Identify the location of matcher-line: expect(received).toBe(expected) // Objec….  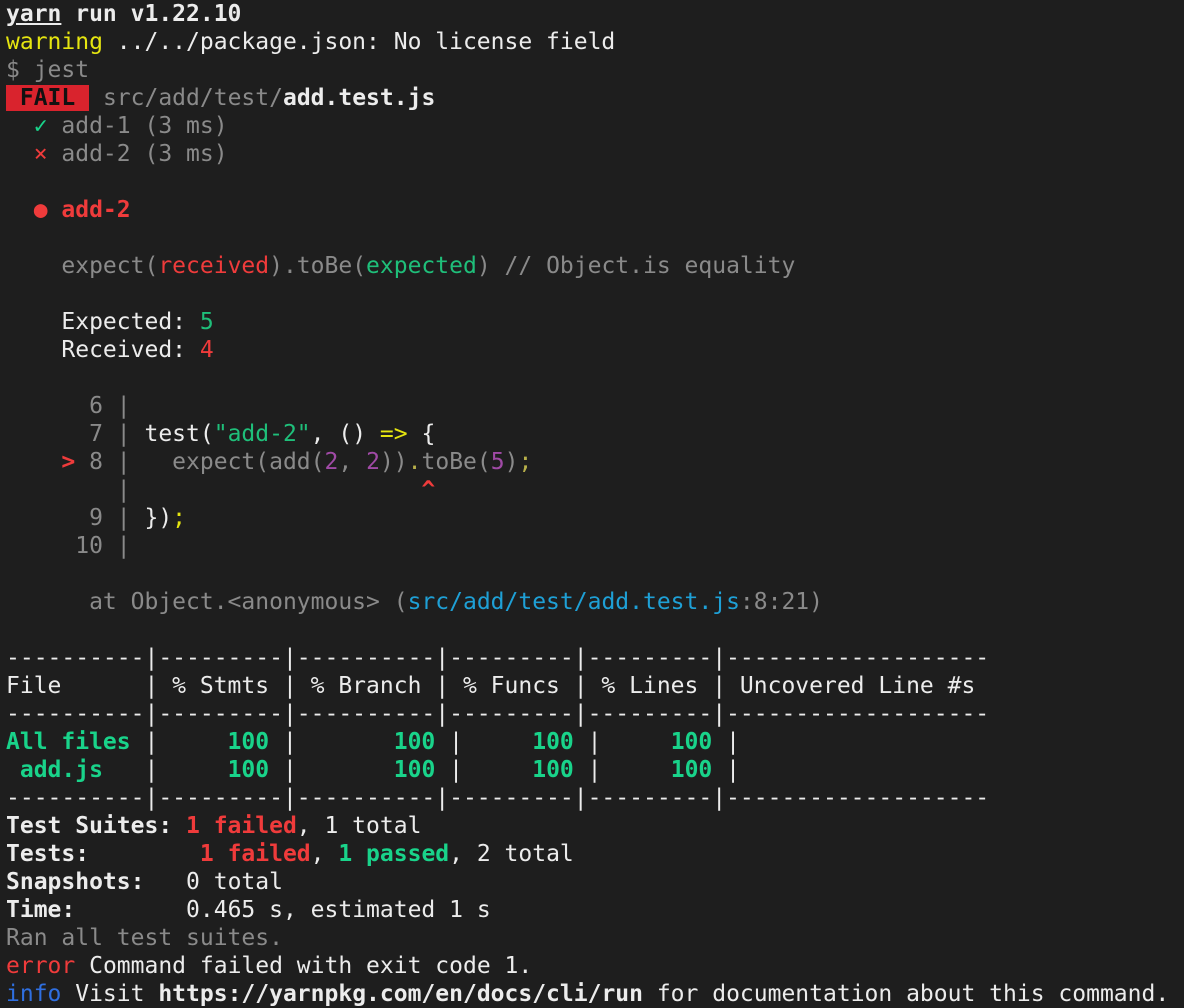
(595, 266).